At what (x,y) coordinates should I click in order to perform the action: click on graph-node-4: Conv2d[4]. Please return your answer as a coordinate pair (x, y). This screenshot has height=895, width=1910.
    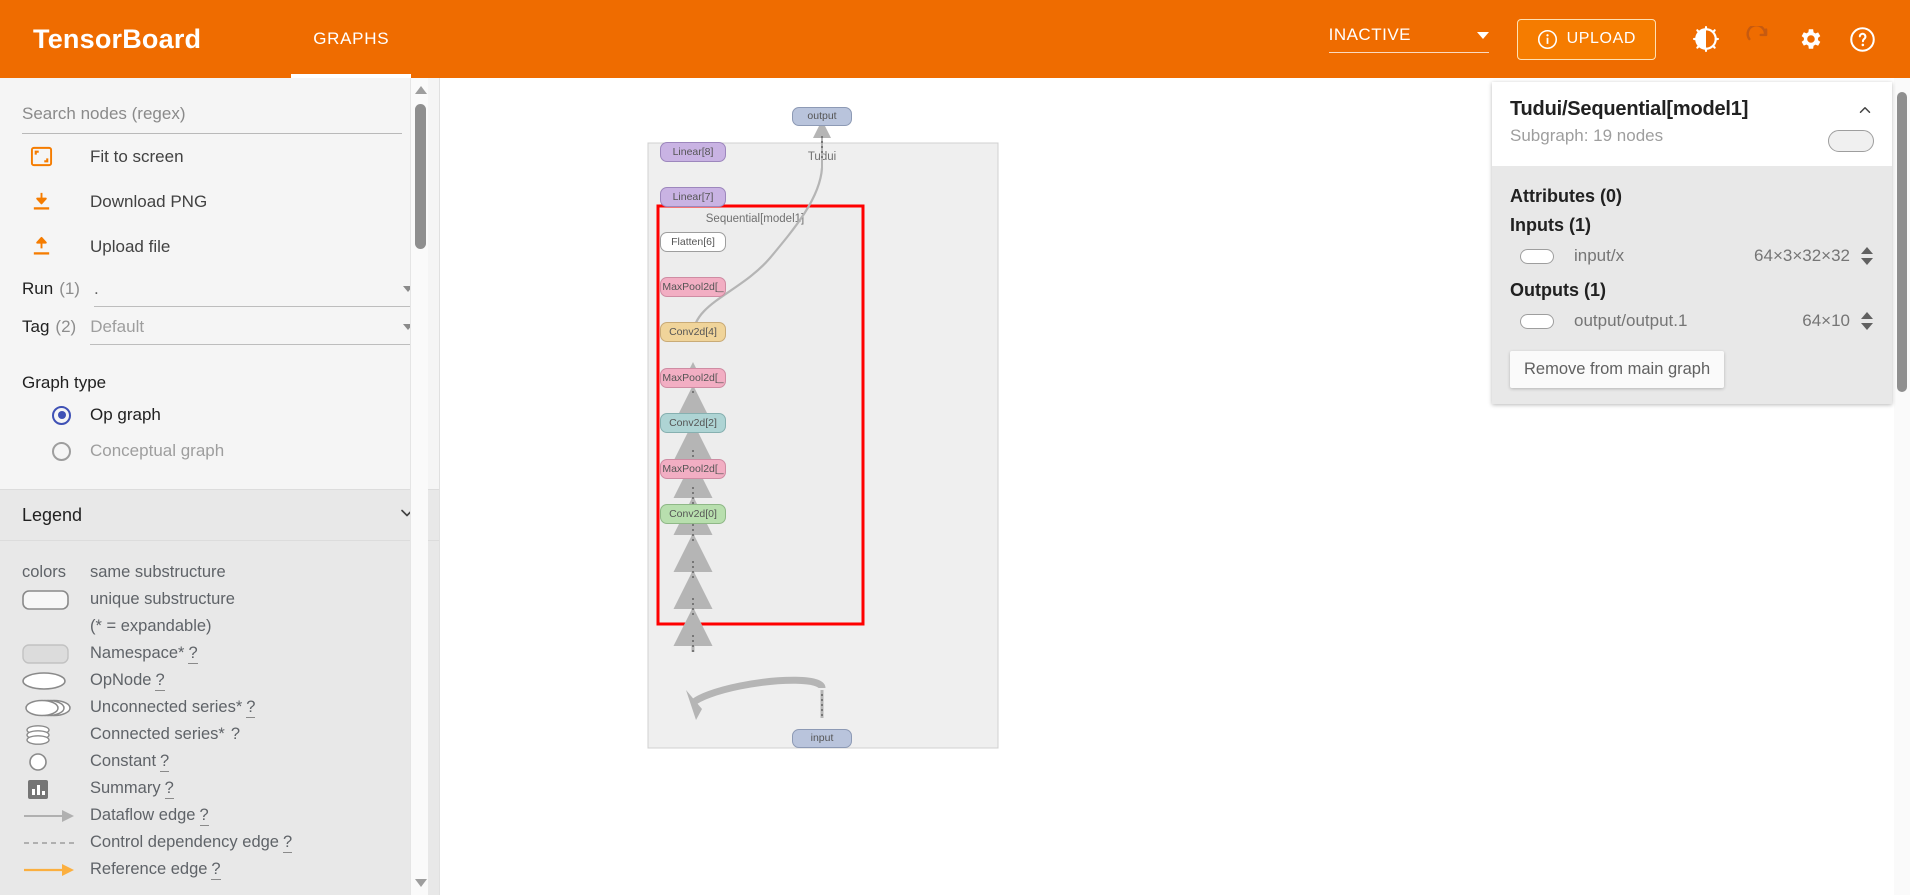
    Looking at the image, I should click on (693, 332).